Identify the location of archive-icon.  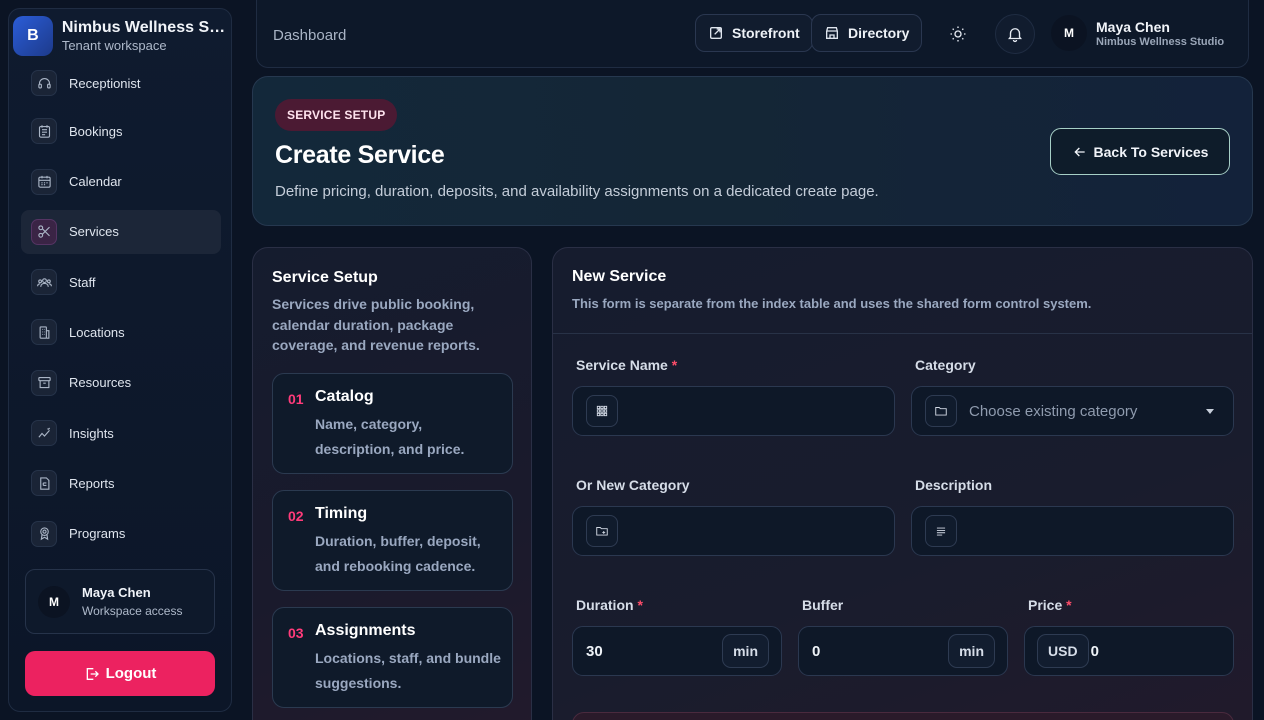
(44, 382).